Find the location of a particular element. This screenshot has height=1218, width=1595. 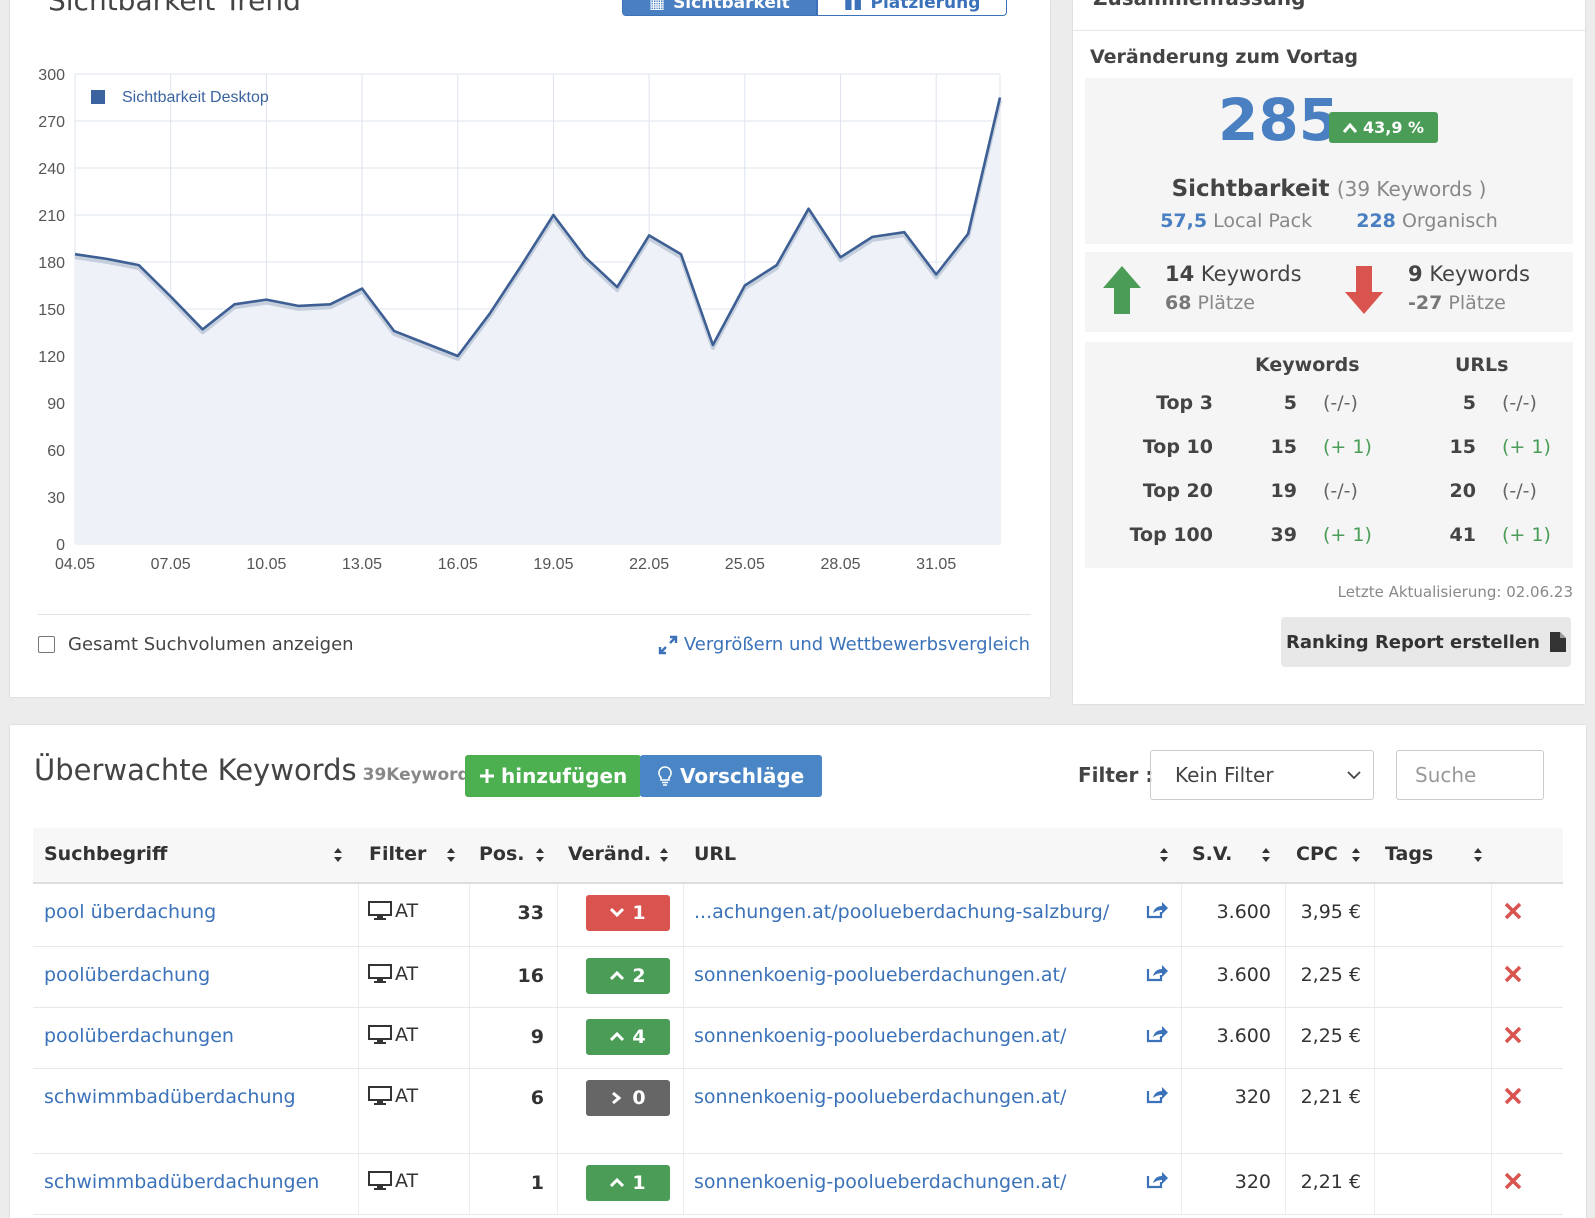

search-placeholder: Suche is located at coordinates (1446, 775).